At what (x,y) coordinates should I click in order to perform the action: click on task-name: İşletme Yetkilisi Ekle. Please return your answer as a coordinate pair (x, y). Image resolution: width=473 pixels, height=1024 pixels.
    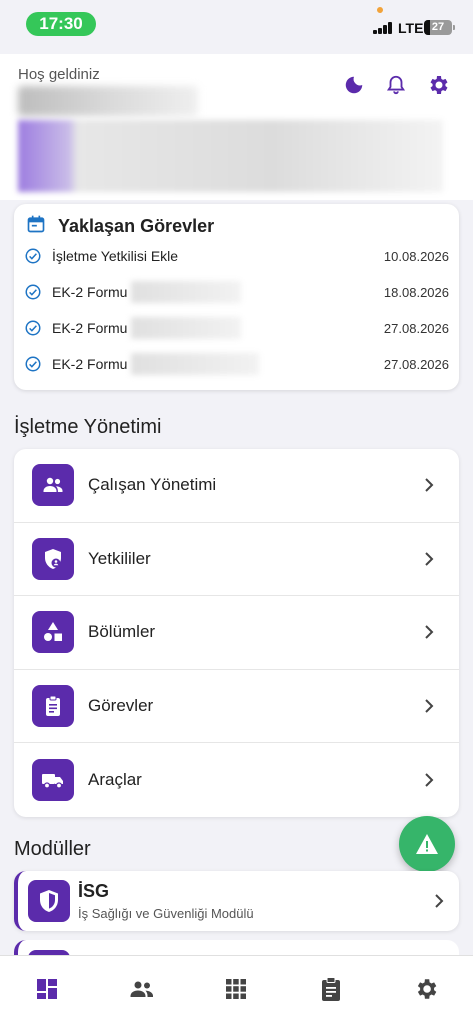
    Looking at the image, I should click on (115, 256).